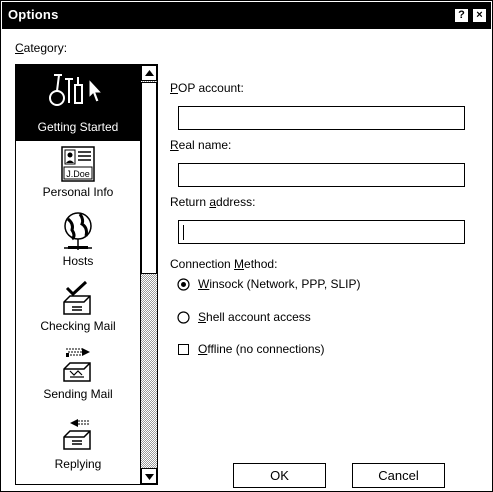 The width and height of the screenshot is (493, 492). What do you see at coordinates (78, 261) in the screenshot?
I see `category-item-label: Hosts` at bounding box center [78, 261].